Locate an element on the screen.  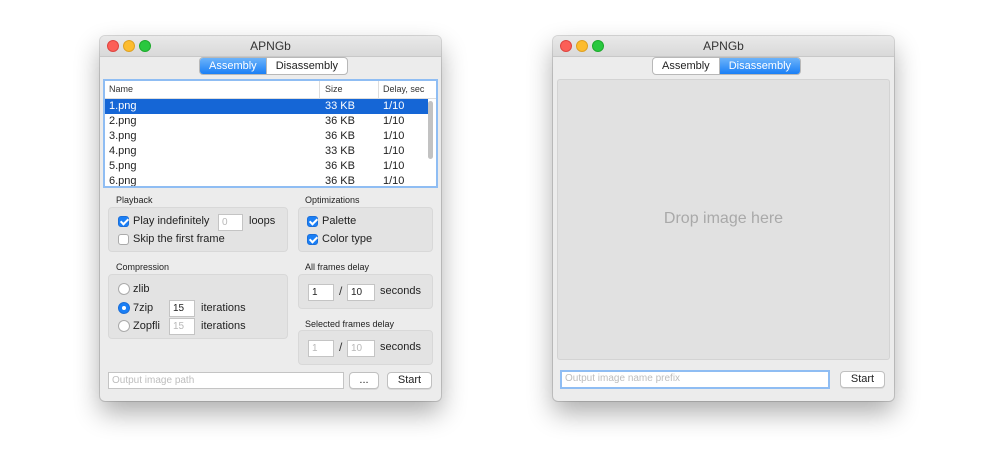
table-scrollbar is located at coordinates (430, 130).